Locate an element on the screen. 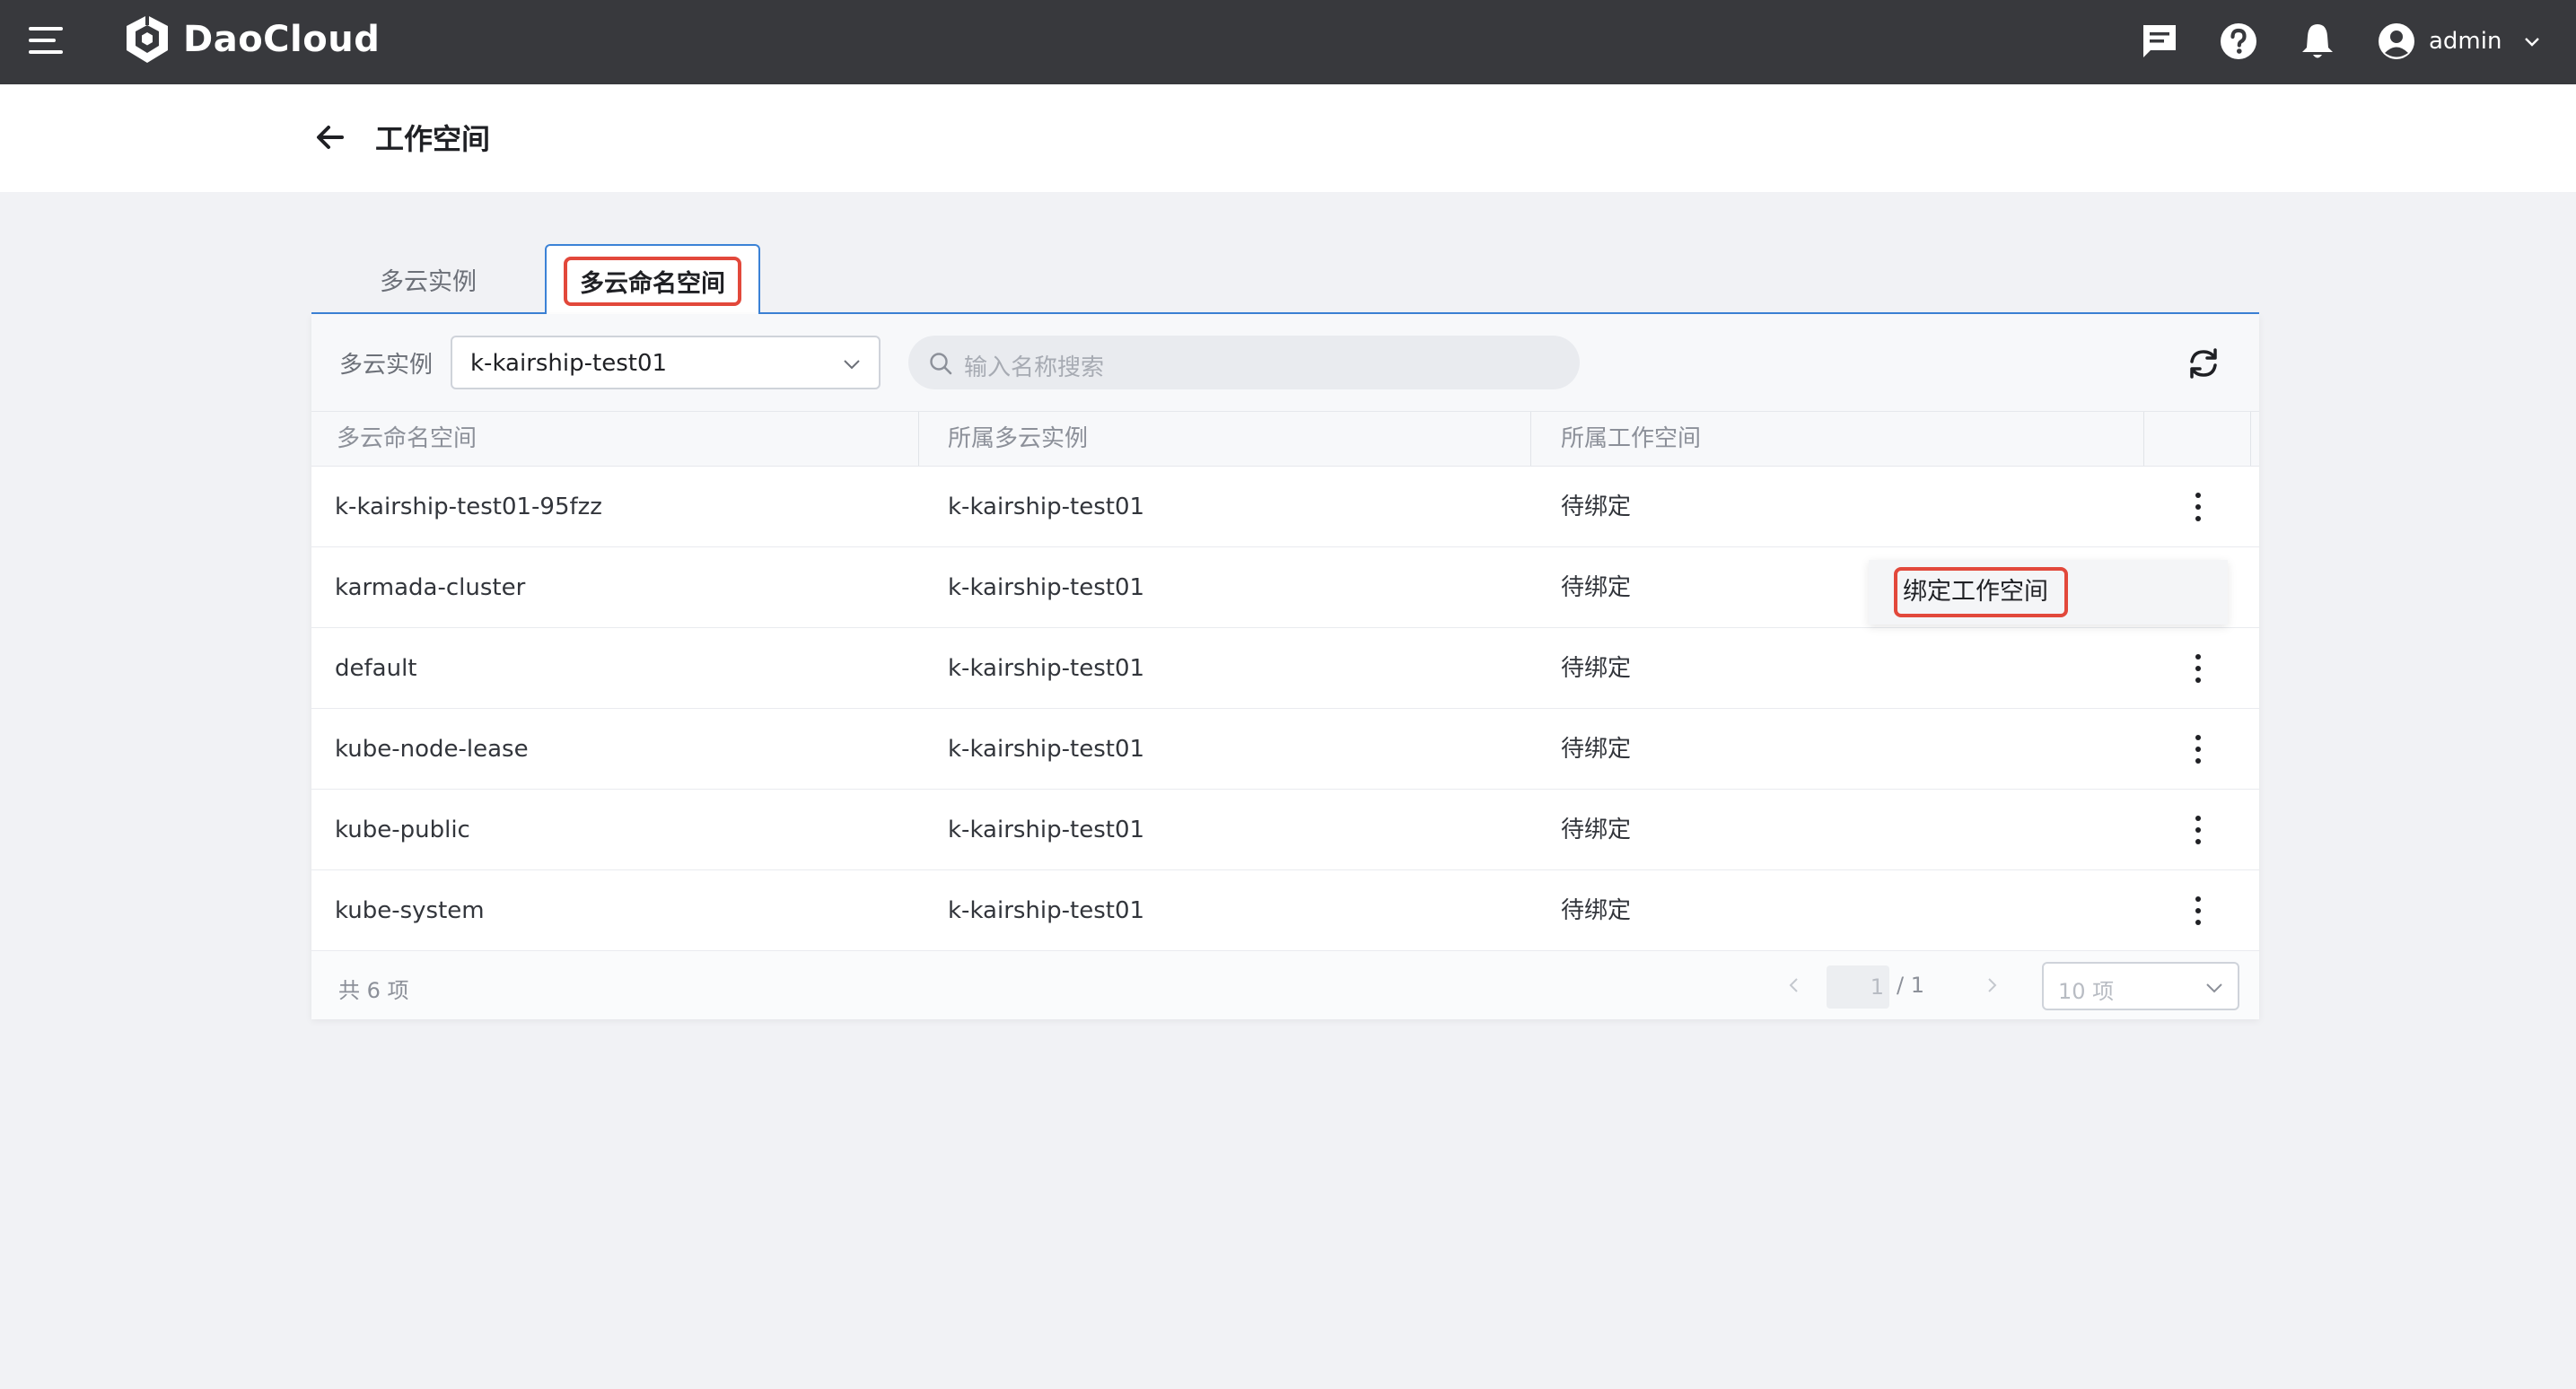 The height and width of the screenshot is (1389, 2576). chevron-left-icon is located at coordinates (1794, 985).